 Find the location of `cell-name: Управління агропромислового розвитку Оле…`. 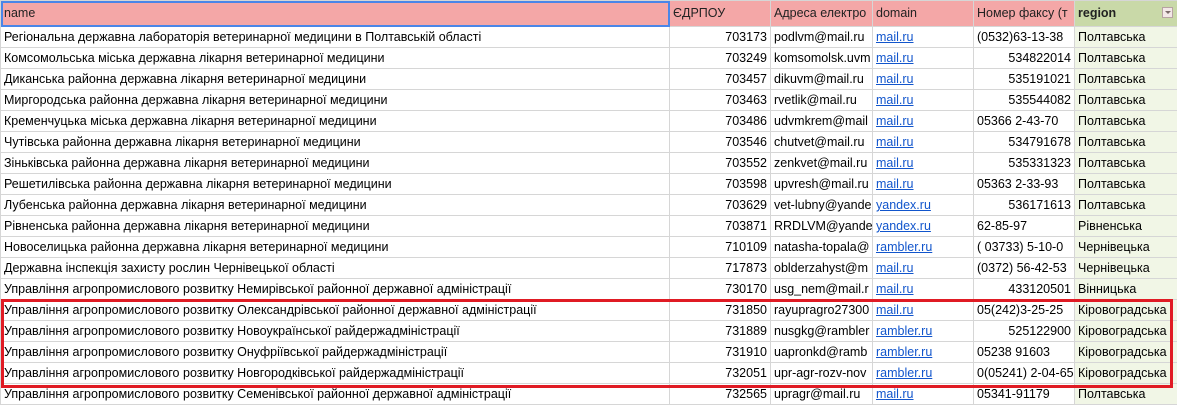

cell-name: Управління агропромислового розвитку Оле… is located at coordinates (335, 310).